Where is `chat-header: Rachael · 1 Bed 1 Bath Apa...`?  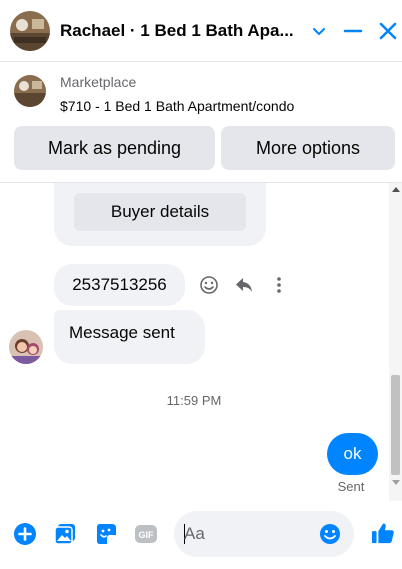
chat-header: Rachael · 1 Bed 1 Bath Apa... is located at coordinates (201, 31).